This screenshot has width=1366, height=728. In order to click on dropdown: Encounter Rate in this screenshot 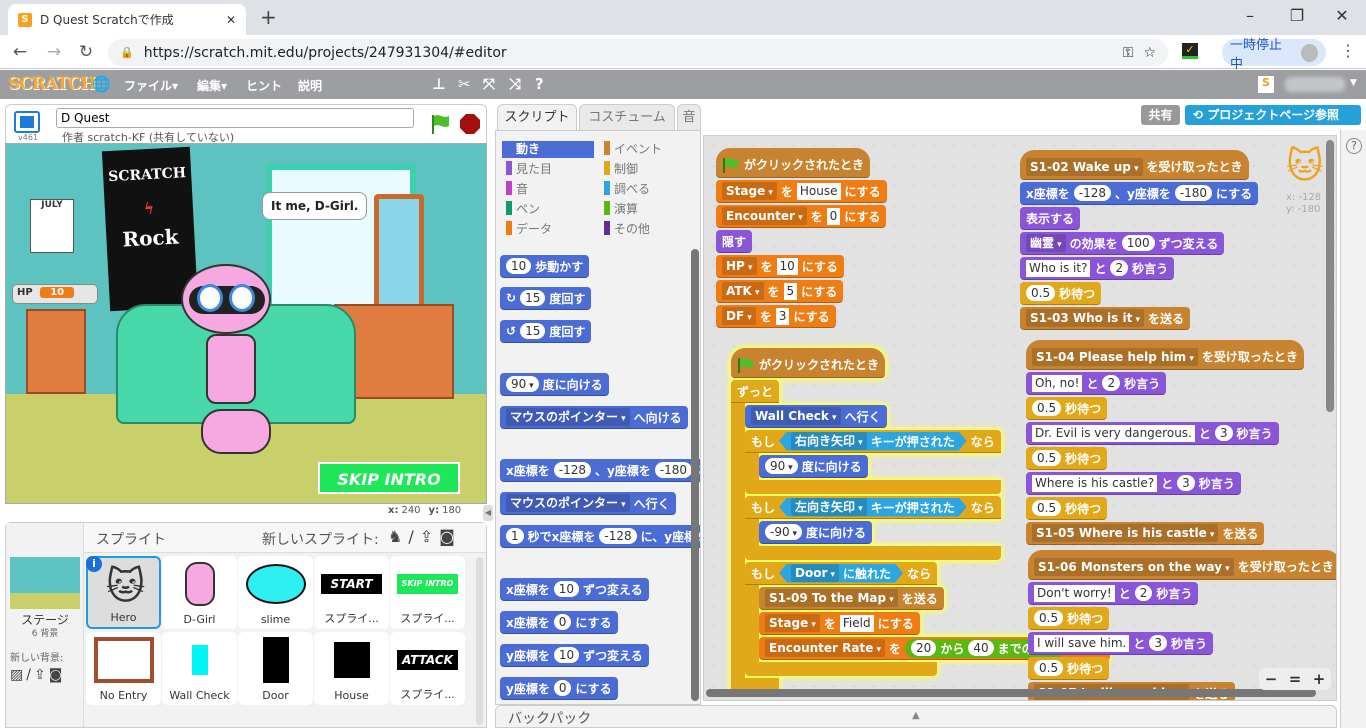, I will do `click(825, 648)`.